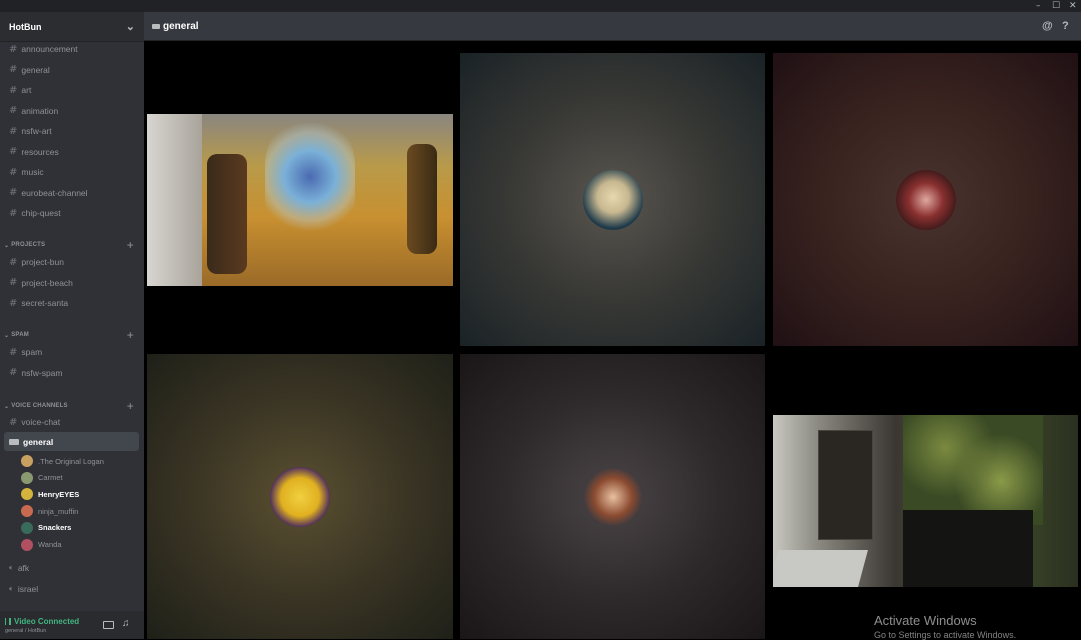 This screenshot has height=640, width=1081. What do you see at coordinates (973, 470) in the screenshot?
I see `person-shirt` at bounding box center [973, 470].